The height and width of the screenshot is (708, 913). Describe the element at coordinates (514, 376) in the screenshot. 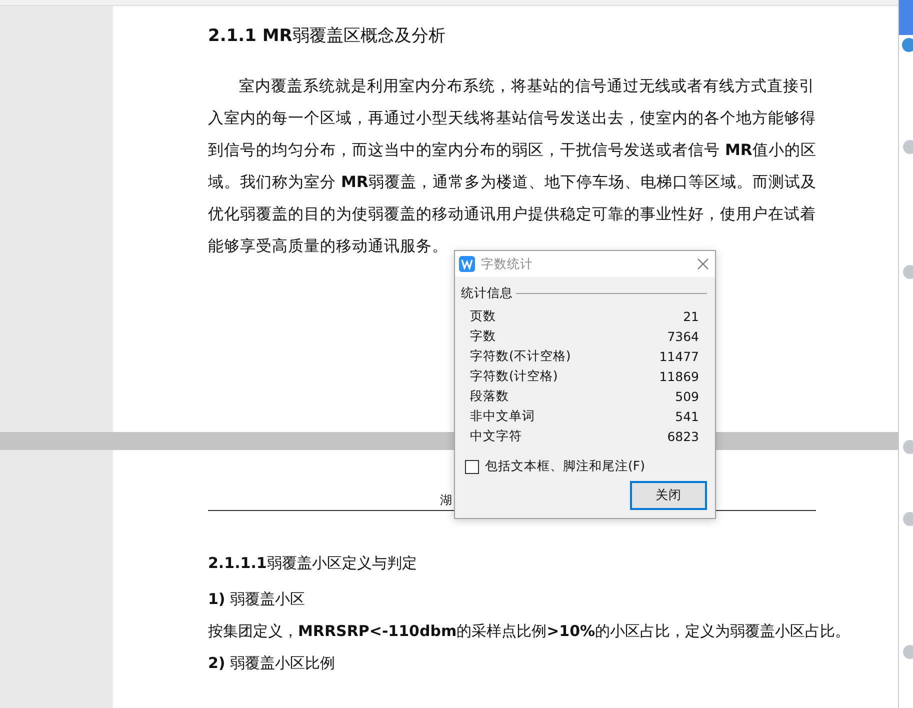

I see `stat-label: 字符数(计空格)` at that location.